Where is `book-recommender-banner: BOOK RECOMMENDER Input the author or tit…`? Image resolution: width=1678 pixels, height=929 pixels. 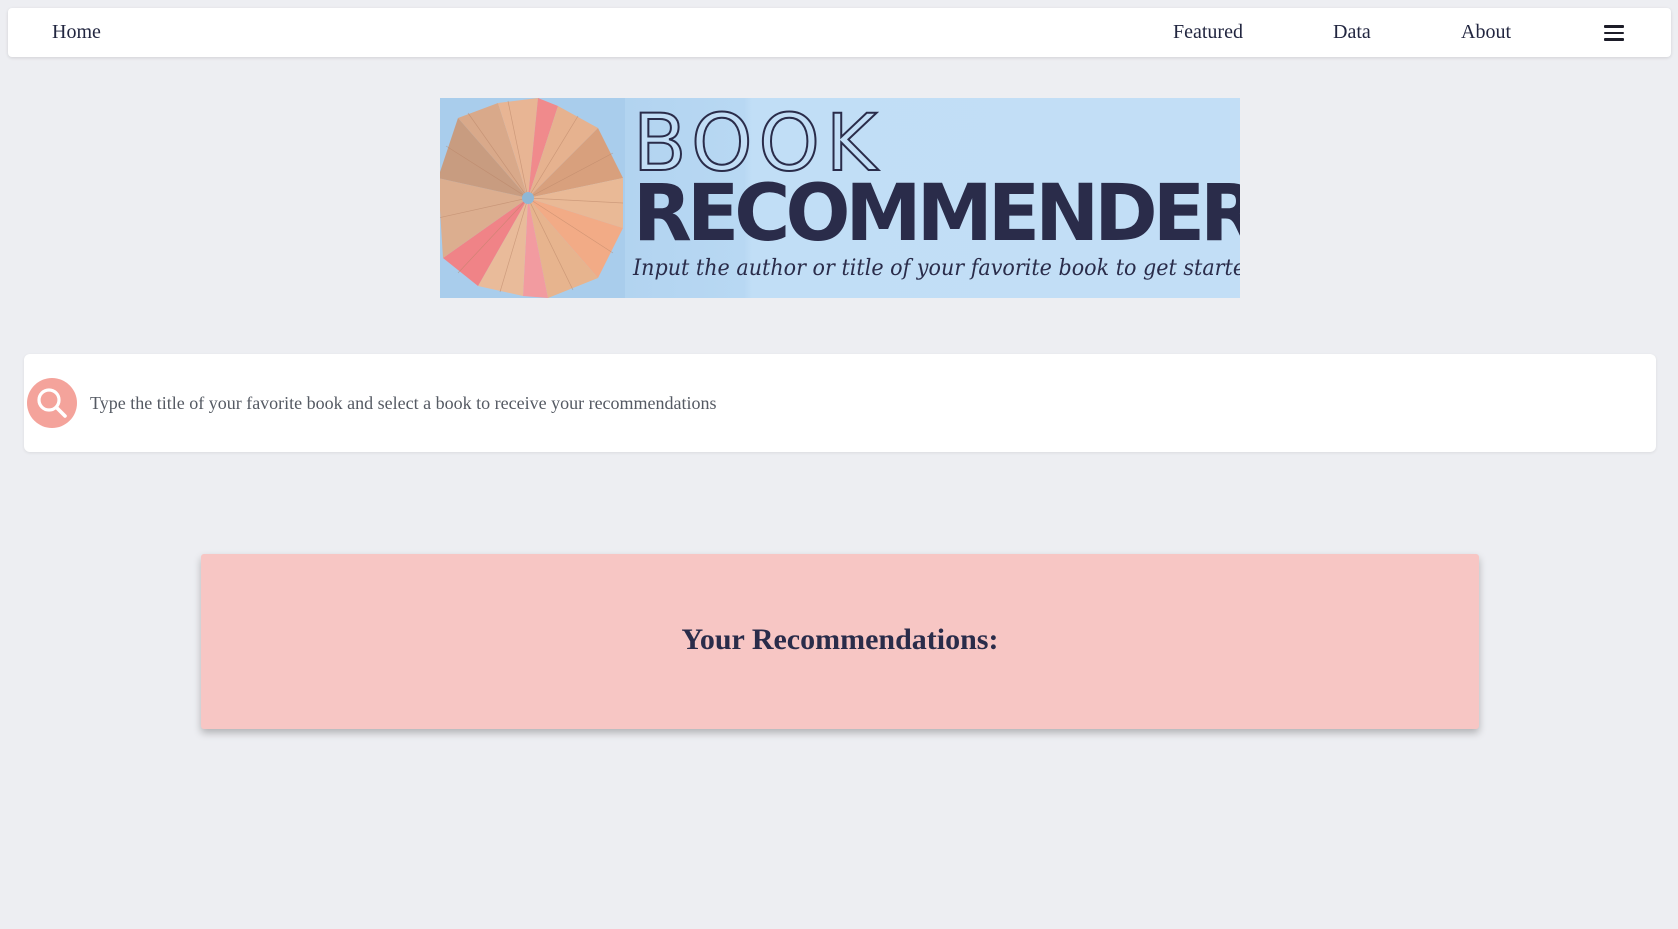
book-recommender-banner: BOOK RECOMMENDER Input the author or tit… is located at coordinates (840, 198).